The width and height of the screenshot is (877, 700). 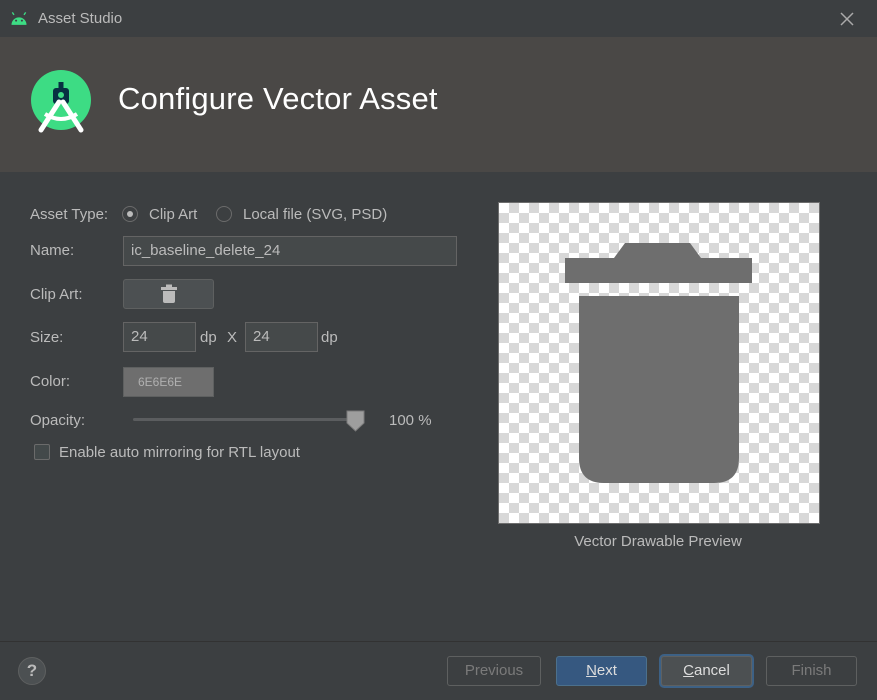 I want to click on footer-divider, so click(x=438, y=641).